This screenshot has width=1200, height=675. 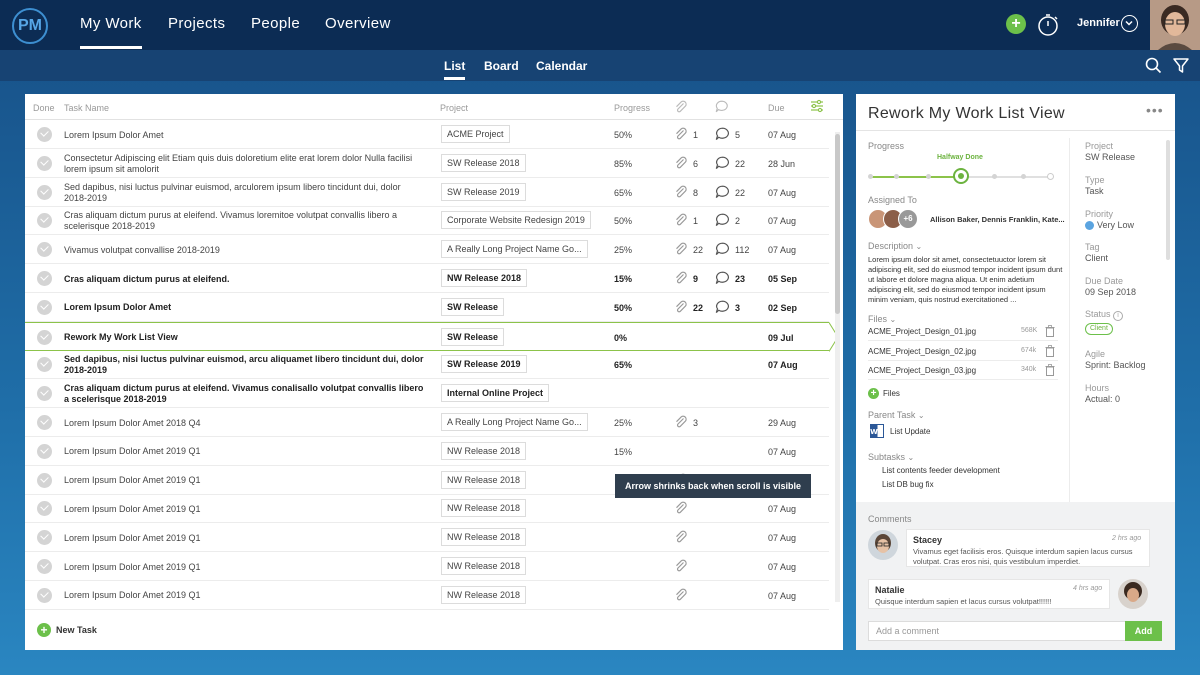 I want to click on subtask-item: List contents feeder development, so click(x=941, y=470).